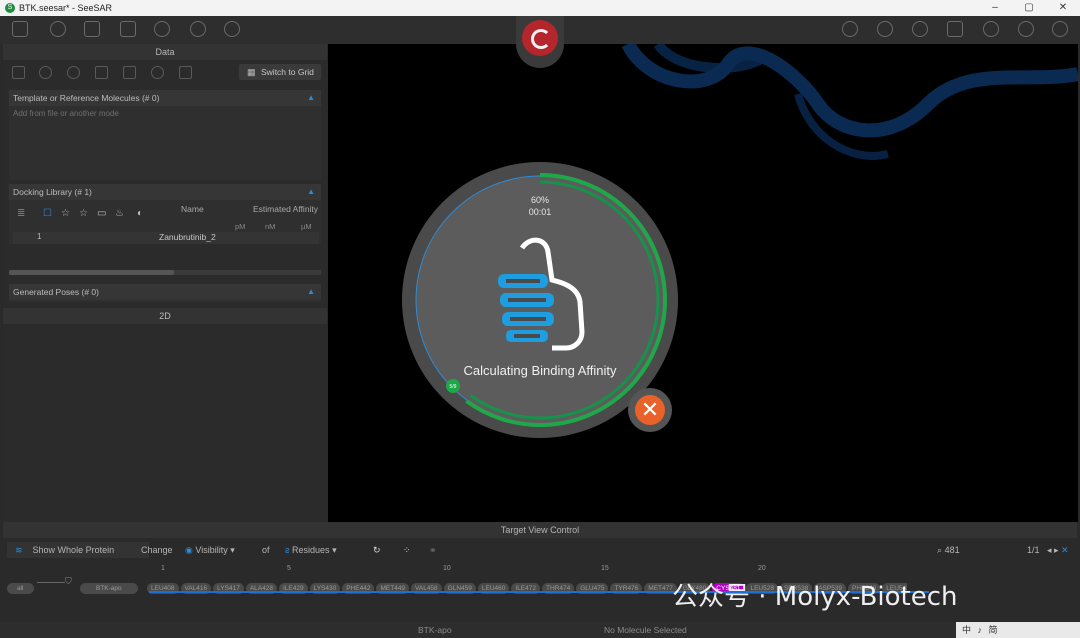  I want to click on 2d-panel-header: 2D, so click(165, 316).